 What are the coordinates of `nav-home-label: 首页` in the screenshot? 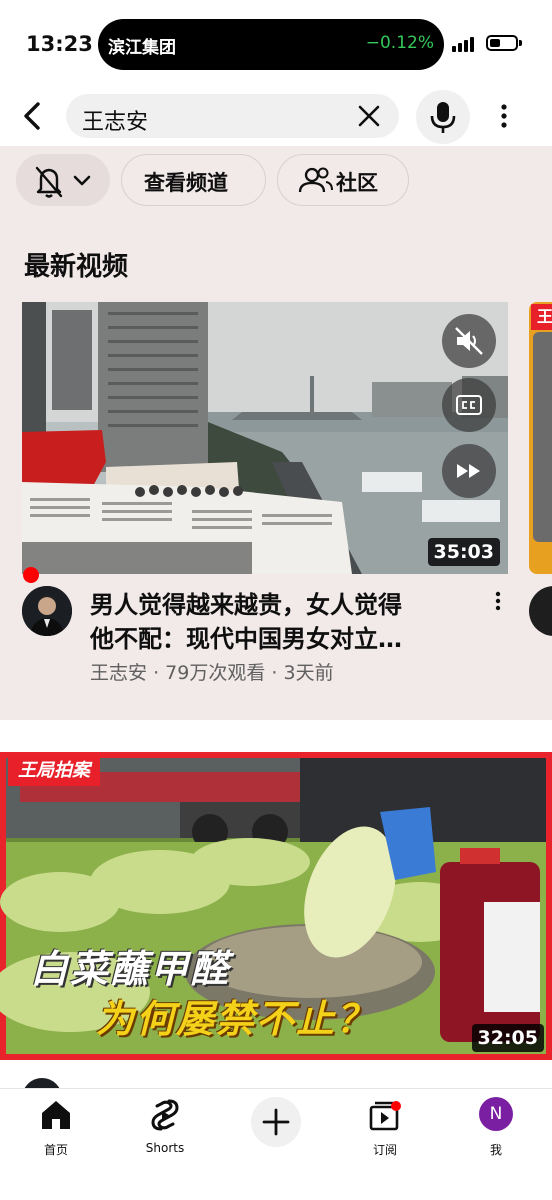 It's located at (55, 1150).